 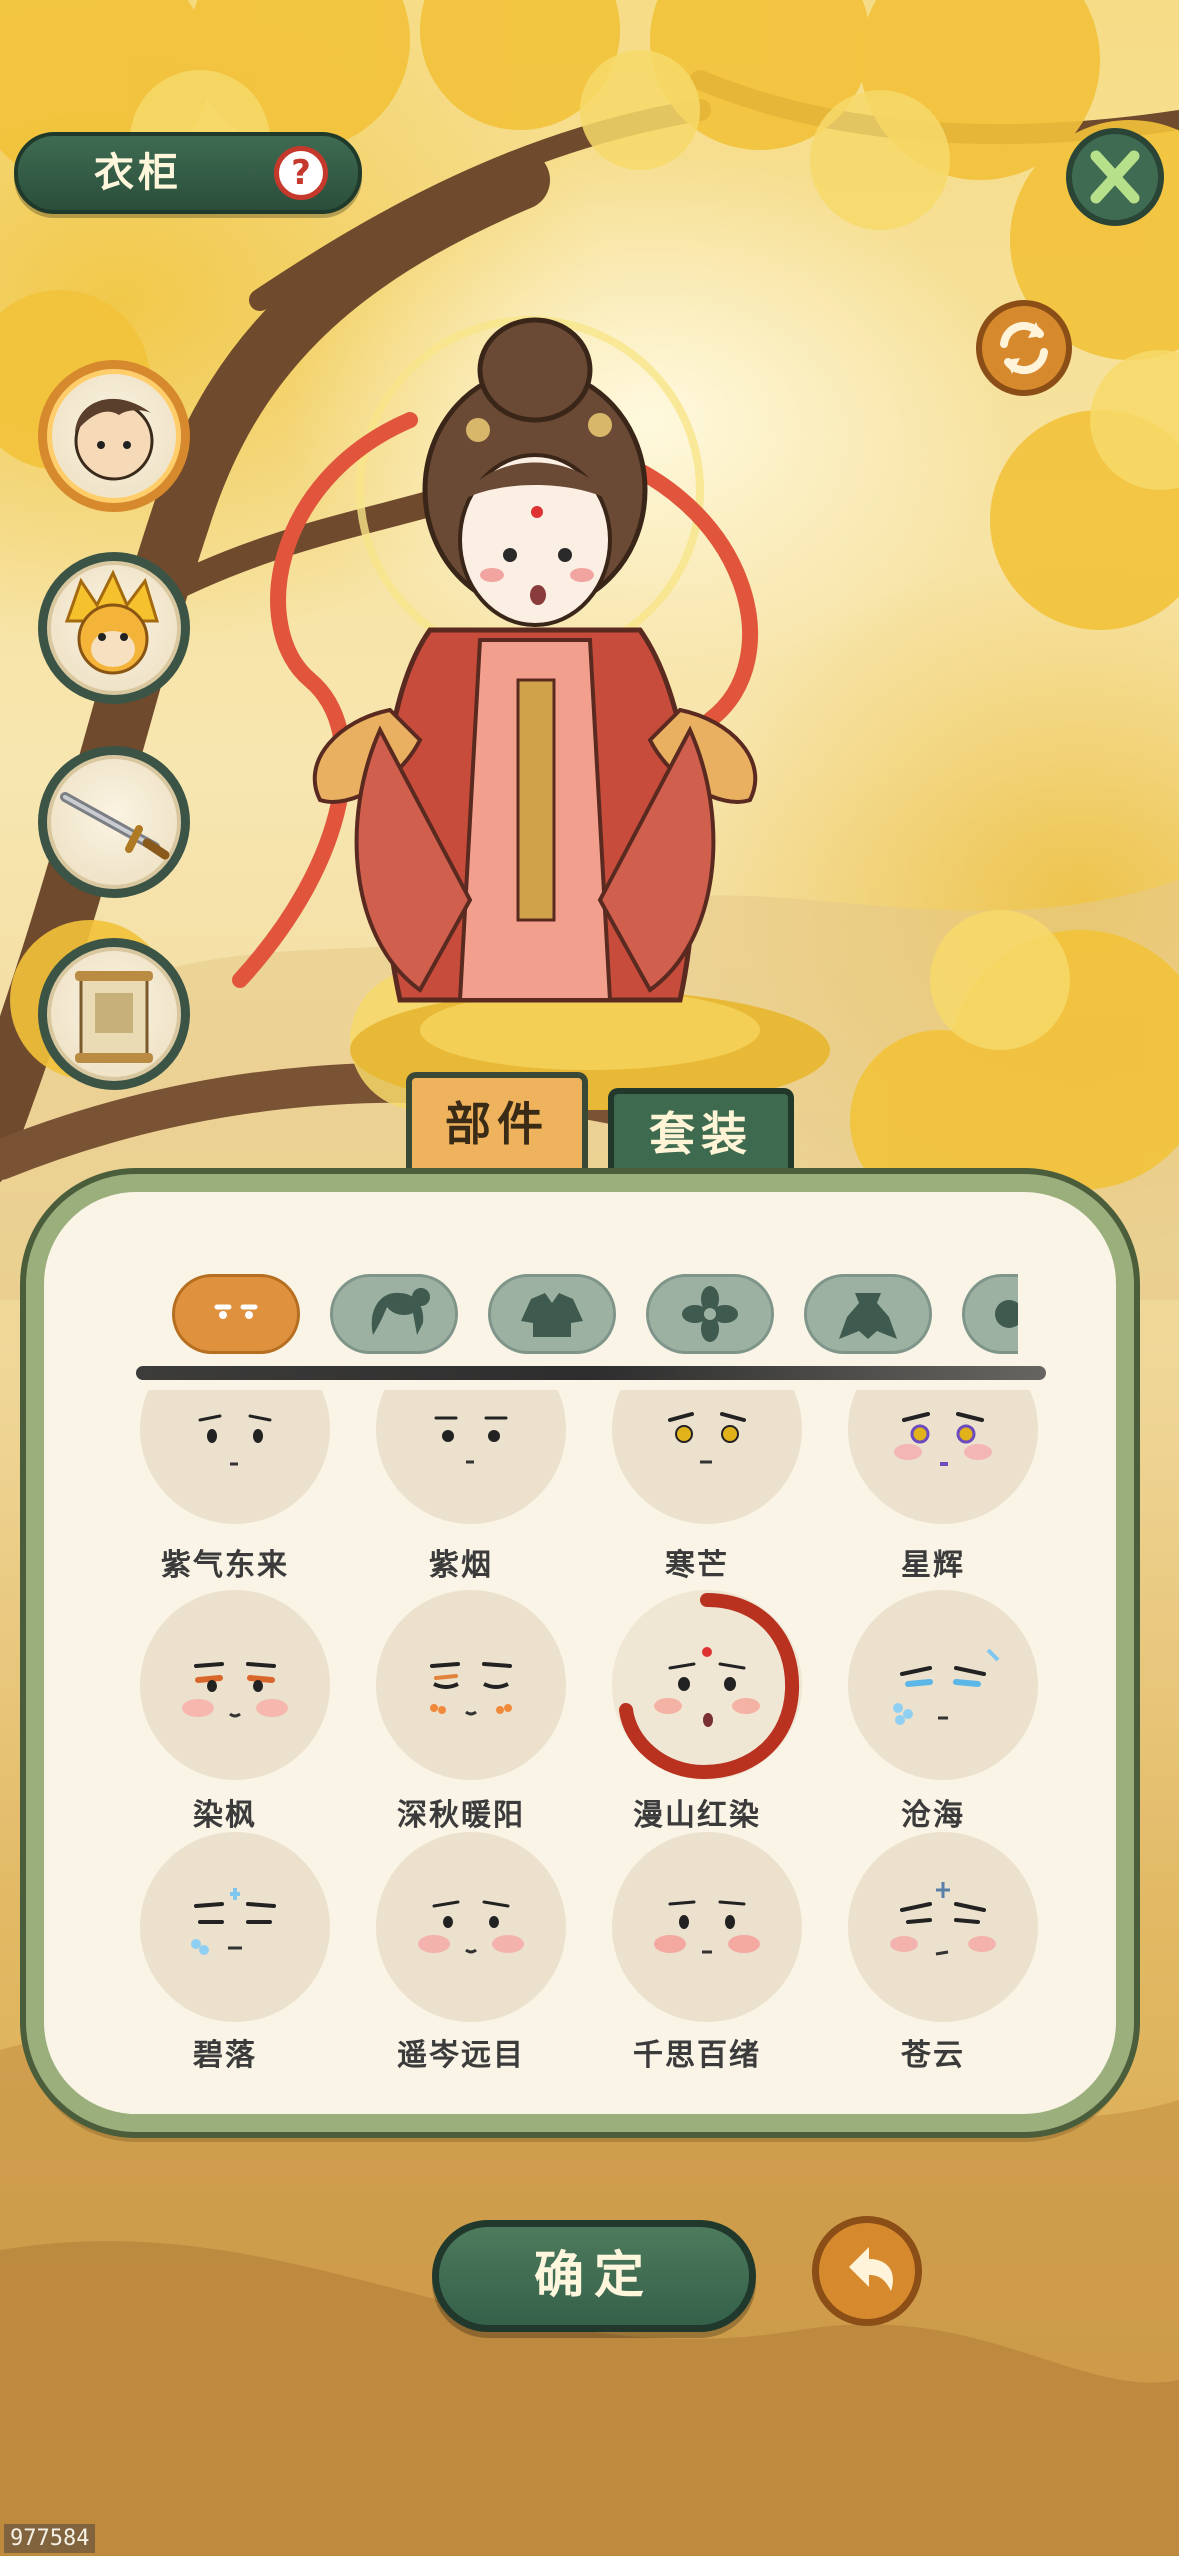 What do you see at coordinates (697, 1815) in the screenshot?
I see `face-label: 漫山红染` at bounding box center [697, 1815].